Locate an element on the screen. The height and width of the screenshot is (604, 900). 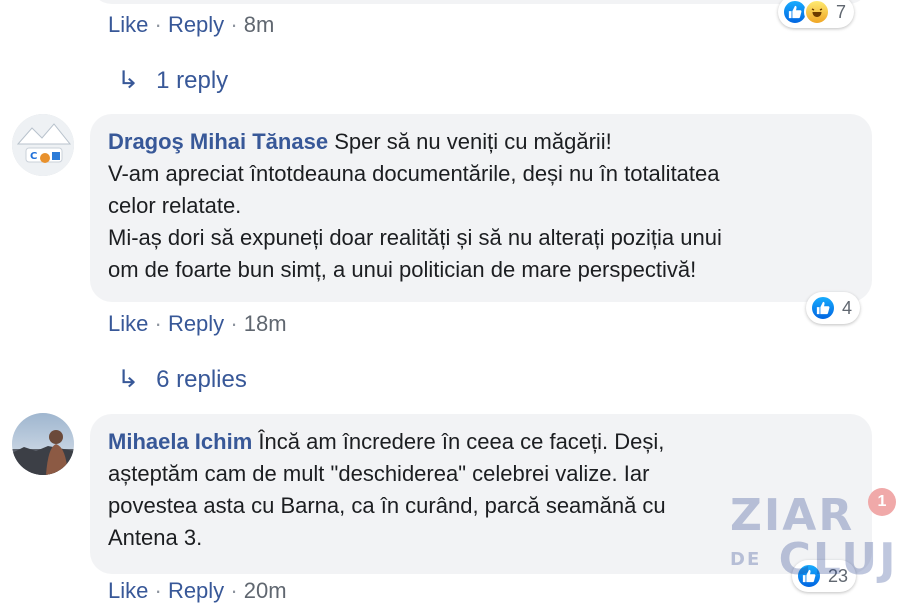
replies-count: 1 reply is located at coordinates (192, 80).